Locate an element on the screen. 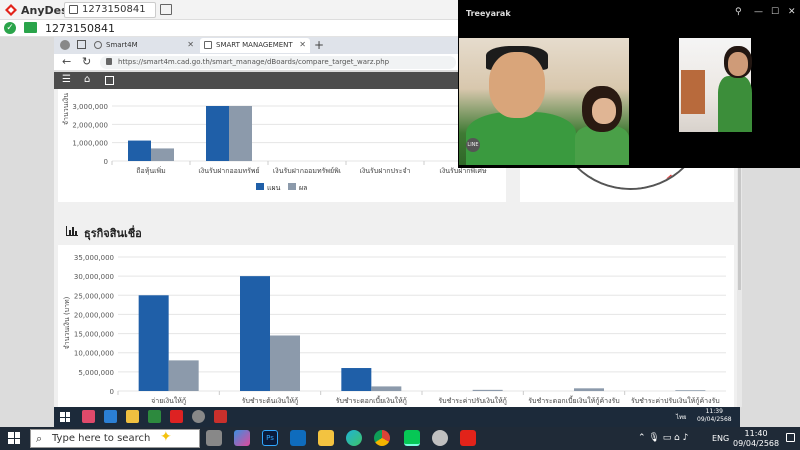  x-tick-label: จ่ายเงินให้กู้ is located at coordinates (168, 400).